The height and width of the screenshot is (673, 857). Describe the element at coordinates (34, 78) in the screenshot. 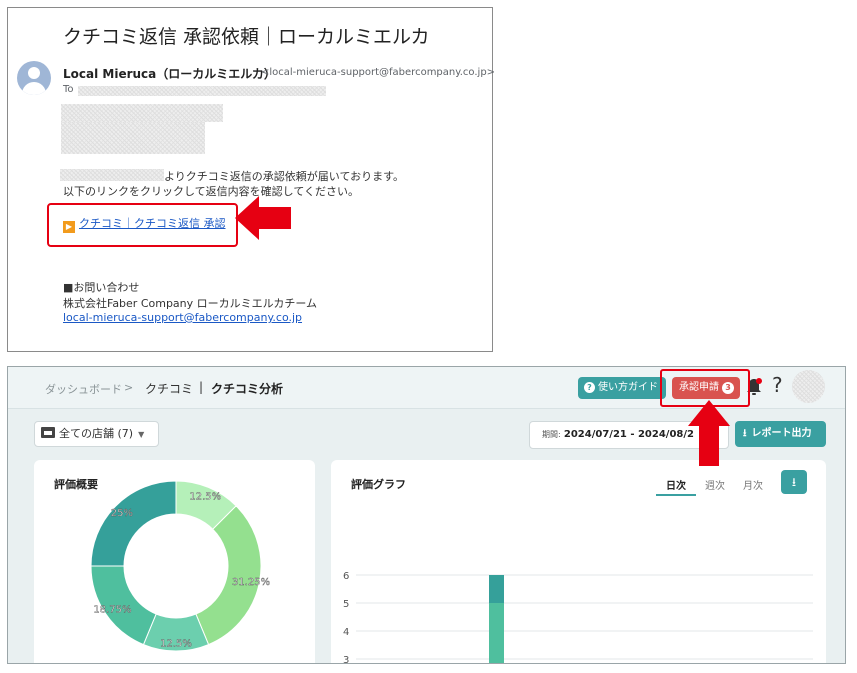

I see `sender-avatar-icon` at that location.